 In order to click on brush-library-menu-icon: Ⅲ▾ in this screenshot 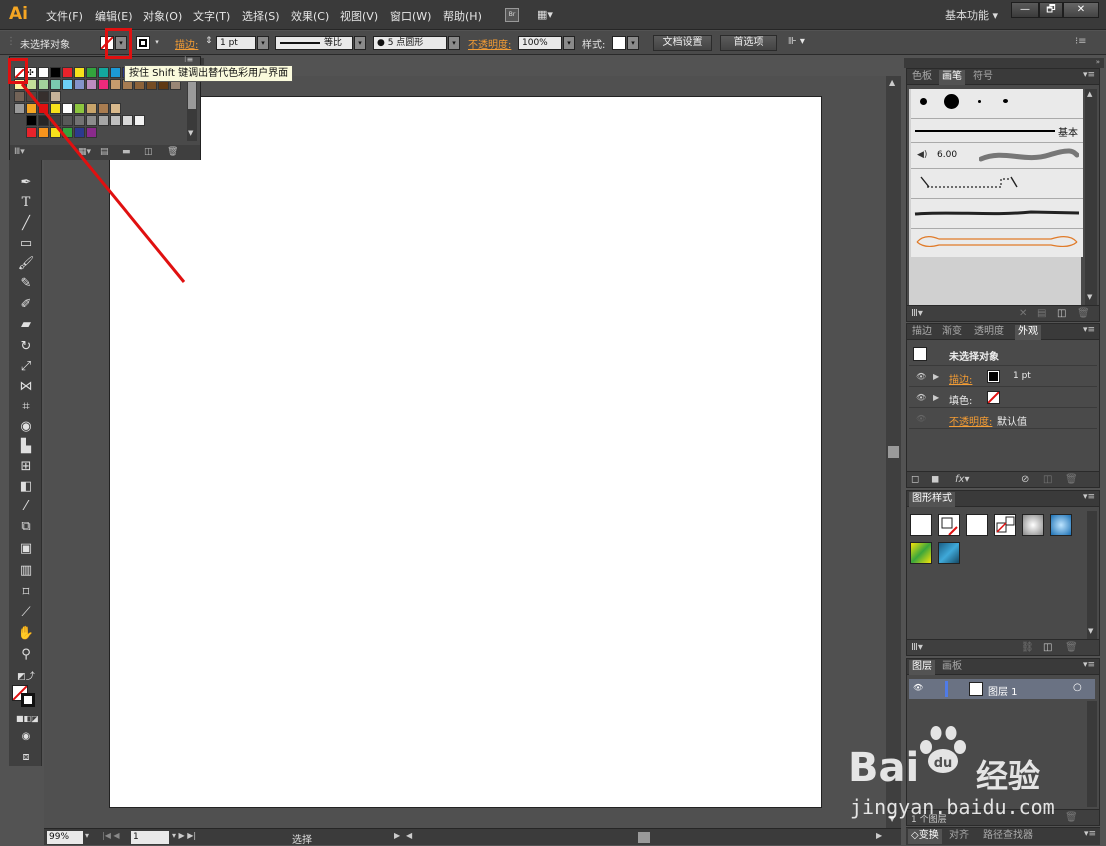, I will do `click(917, 313)`.